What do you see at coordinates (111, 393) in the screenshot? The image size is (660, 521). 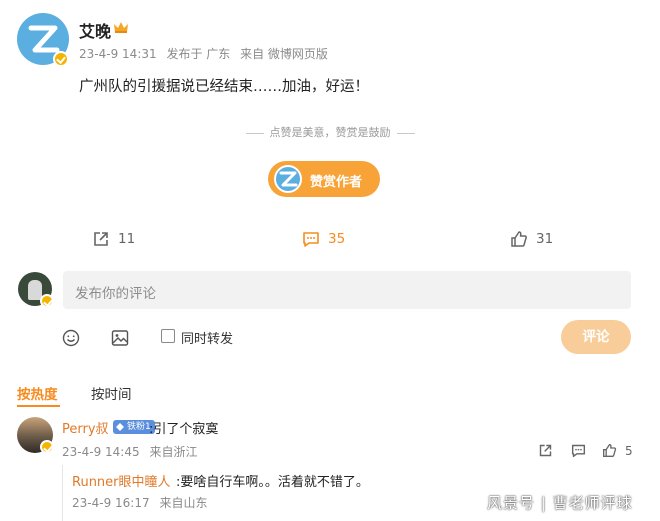 I see `tab-sort-time: 按时间` at bounding box center [111, 393].